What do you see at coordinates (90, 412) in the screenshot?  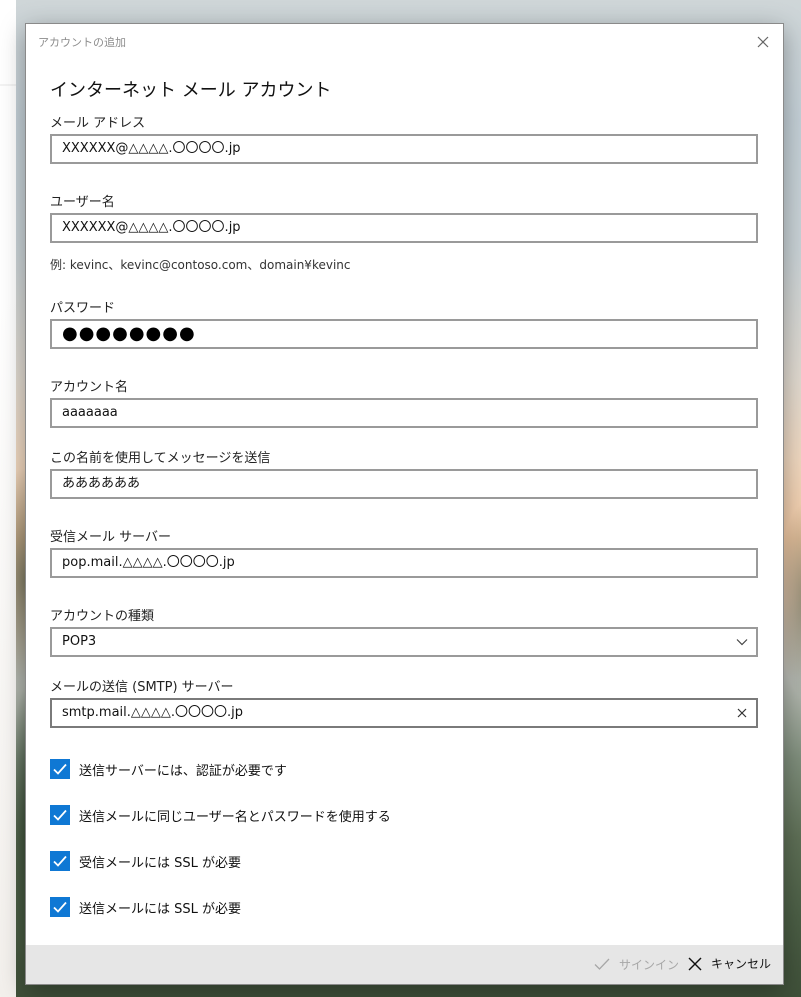 I see `account-name-value: aaaaaaa` at bounding box center [90, 412].